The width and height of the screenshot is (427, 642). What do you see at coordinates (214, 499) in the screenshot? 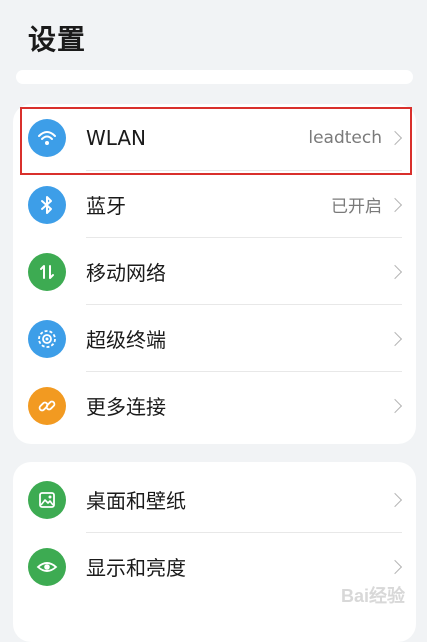
I see `settings-item-wallpaper: 桌面和壁纸` at bounding box center [214, 499].